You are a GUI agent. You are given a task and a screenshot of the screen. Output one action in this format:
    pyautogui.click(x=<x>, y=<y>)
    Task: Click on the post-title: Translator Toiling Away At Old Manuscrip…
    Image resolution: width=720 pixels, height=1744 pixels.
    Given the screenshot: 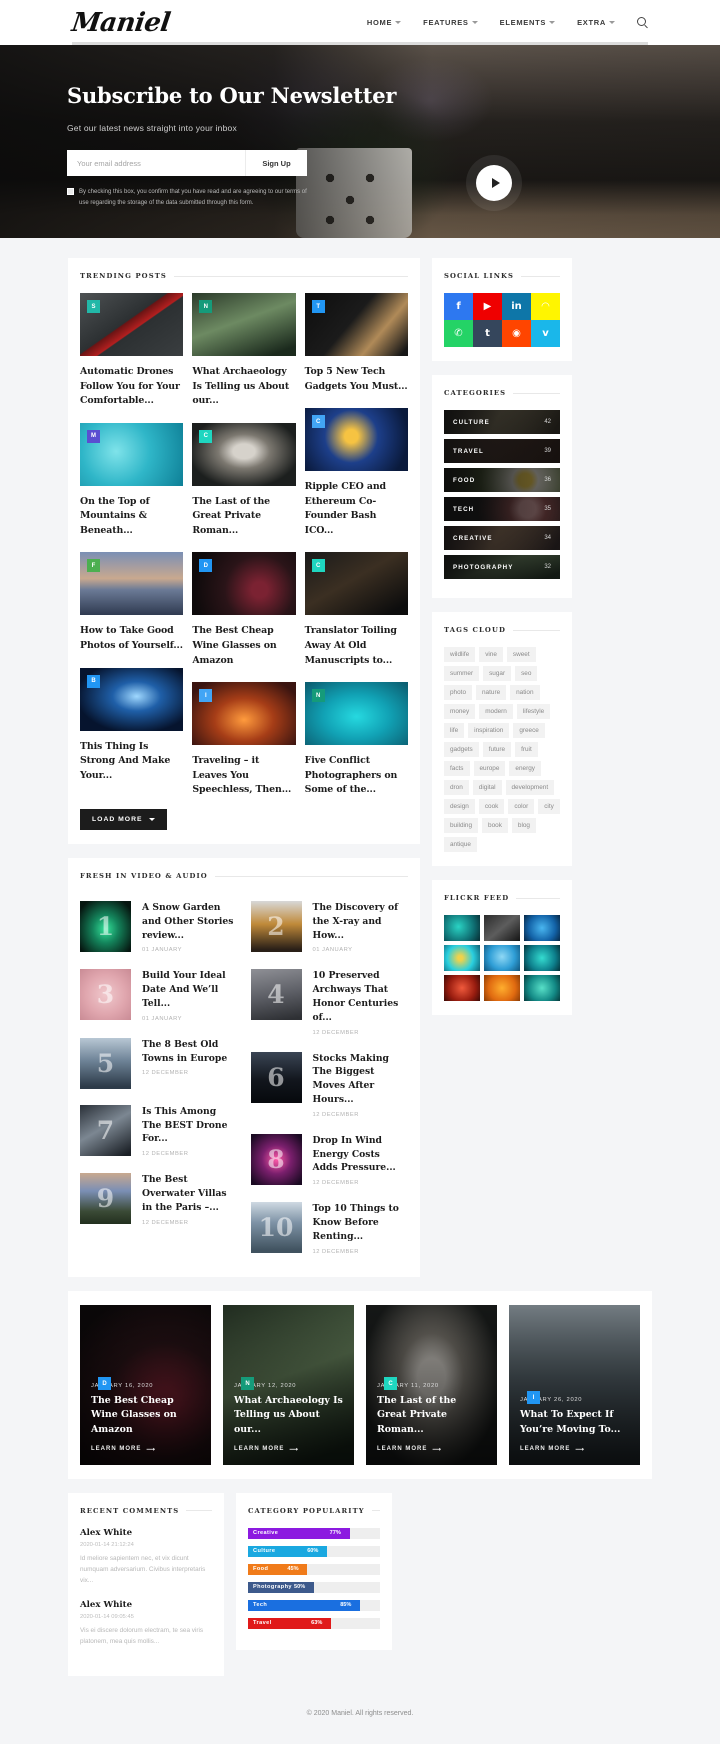 What is the action you would take?
    pyautogui.click(x=356, y=646)
    